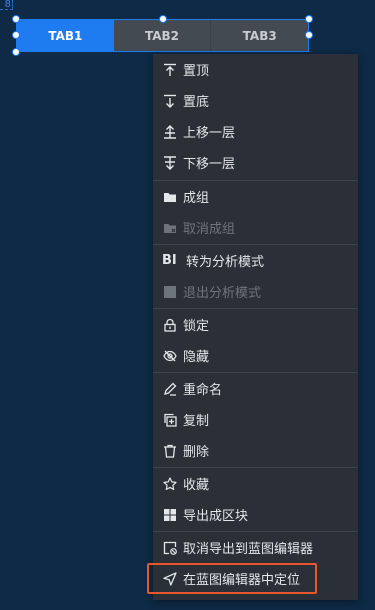  What do you see at coordinates (196, 326) in the screenshot?
I see `menu-item-label: 锁定` at bounding box center [196, 326].